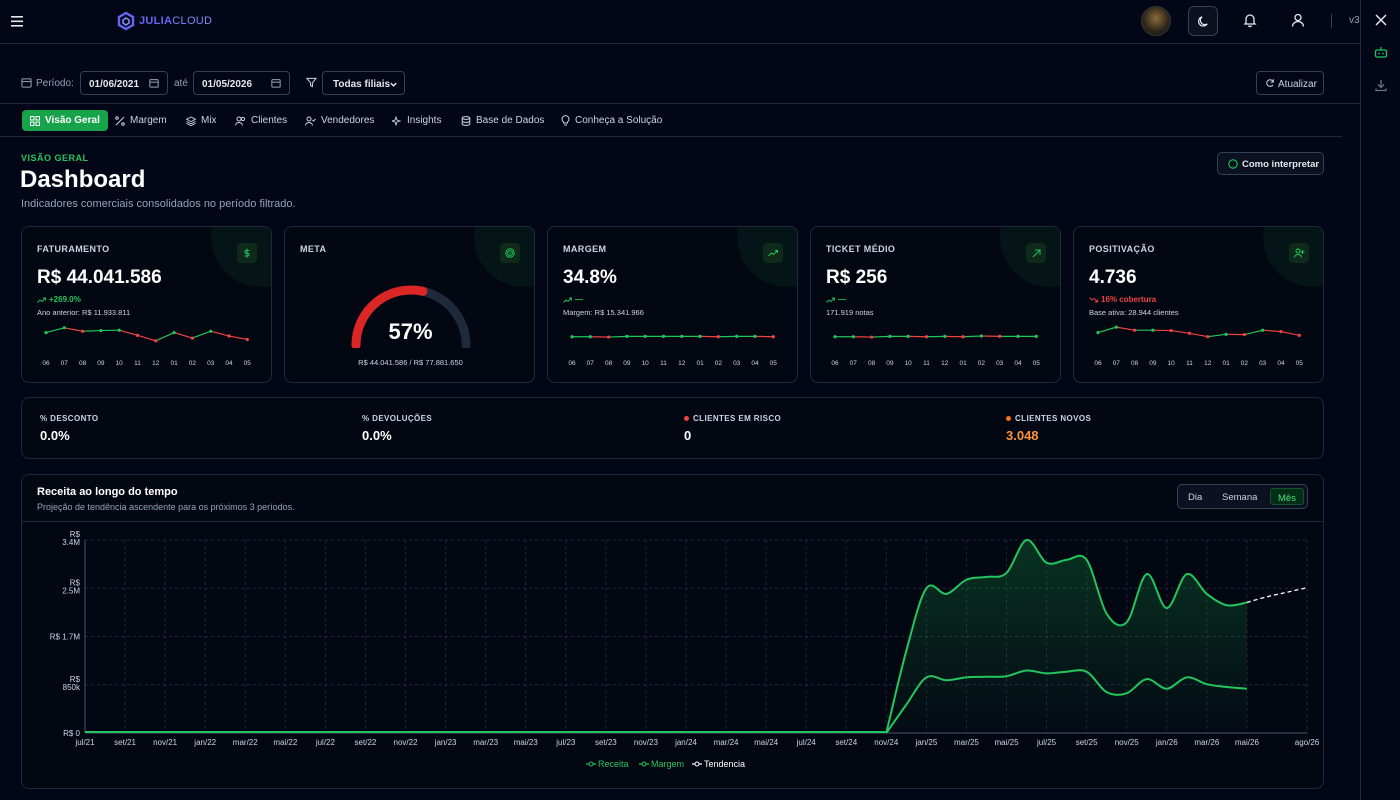  What do you see at coordinates (502, 120) in the screenshot?
I see `tab-base-de-dados: Base de Dados` at bounding box center [502, 120].